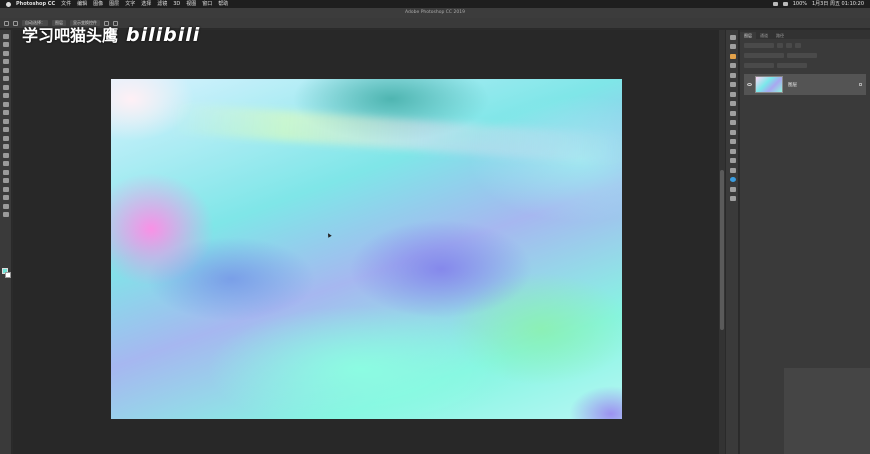  Describe the element at coordinates (798, 45) in the screenshot. I see `filter-type-icon` at that location.